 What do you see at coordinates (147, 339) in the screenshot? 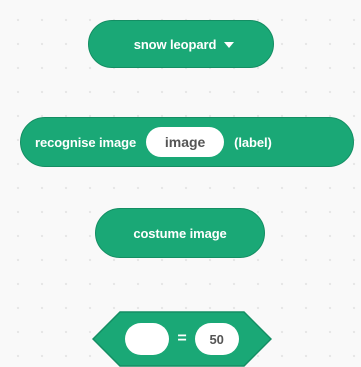
I see `left-operand-slot` at bounding box center [147, 339].